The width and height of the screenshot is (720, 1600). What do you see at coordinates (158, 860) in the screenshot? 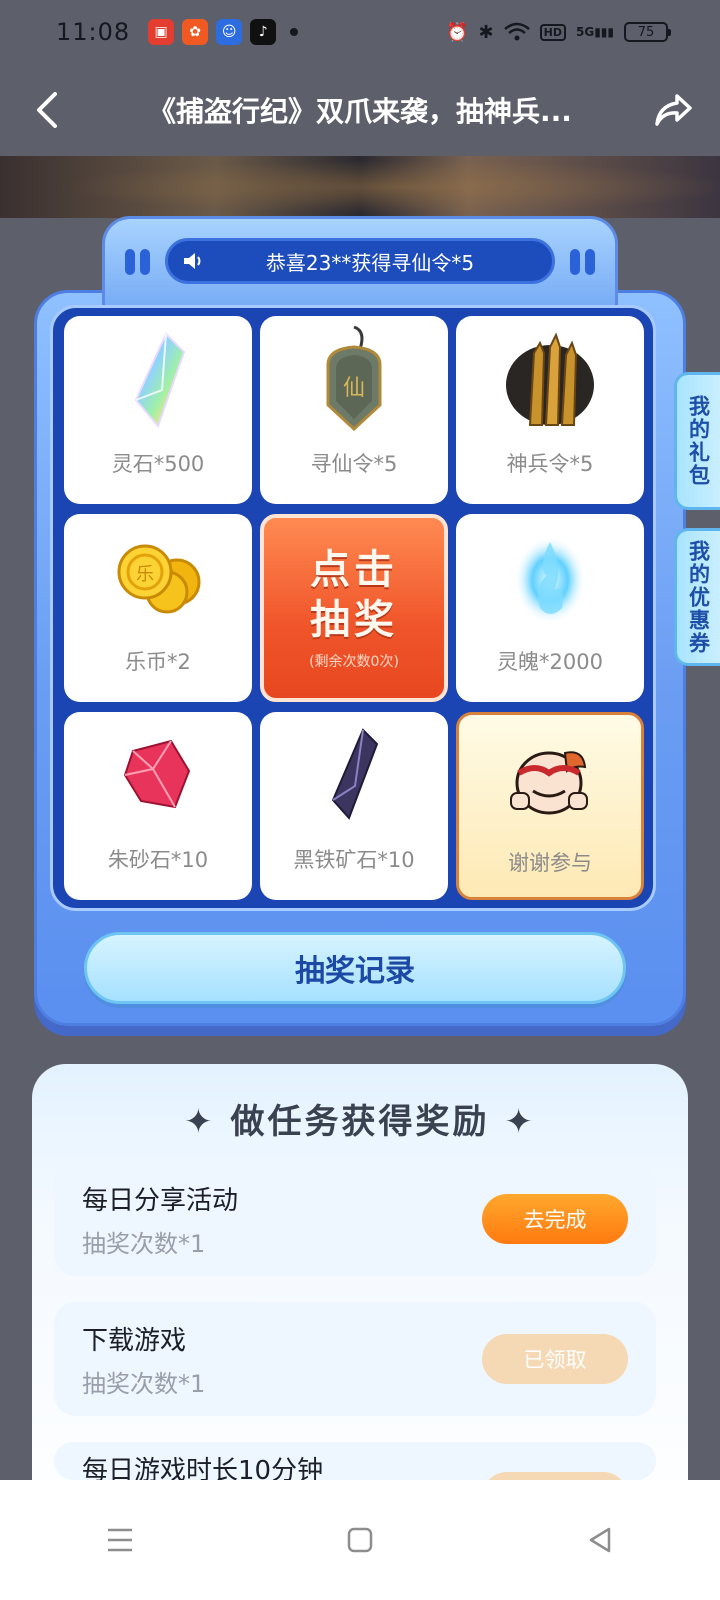
I see `prize-label: 朱砂石*10` at bounding box center [158, 860].